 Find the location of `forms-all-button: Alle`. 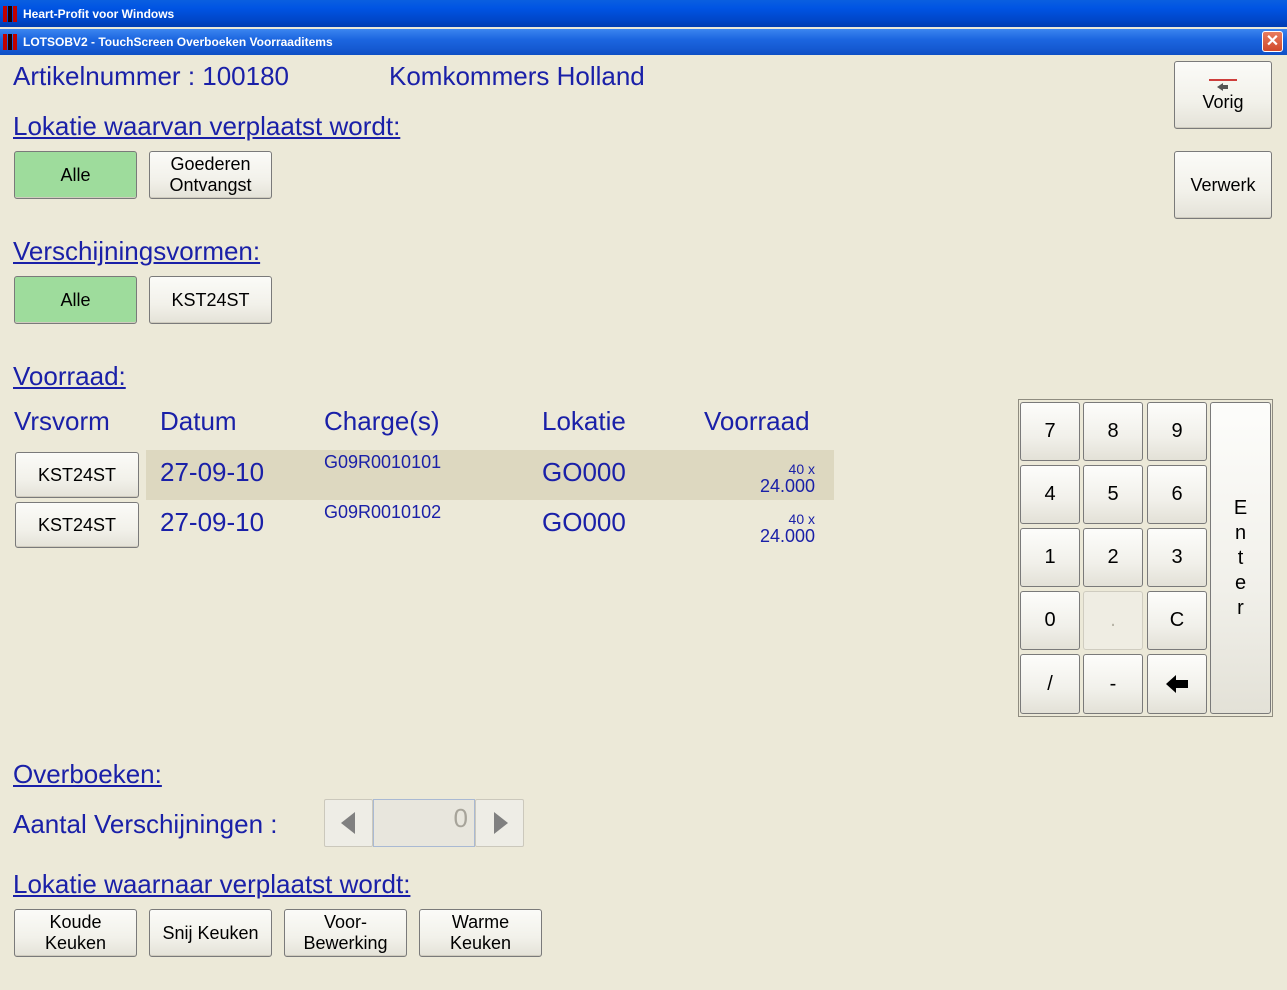

forms-all-button: Alle is located at coordinates (75, 300).